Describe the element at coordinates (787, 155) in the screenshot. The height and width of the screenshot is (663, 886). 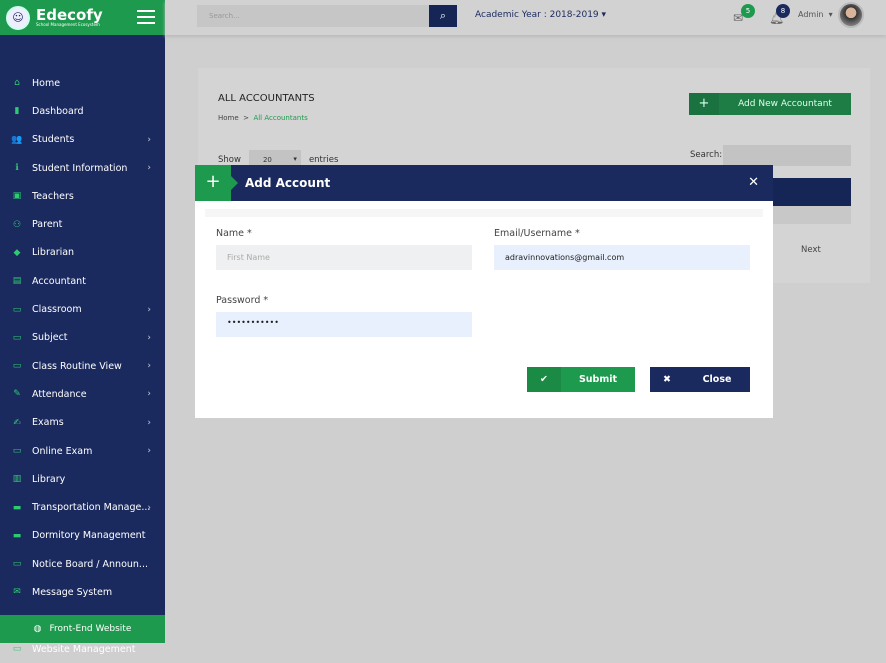
I see `table-search-input` at that location.